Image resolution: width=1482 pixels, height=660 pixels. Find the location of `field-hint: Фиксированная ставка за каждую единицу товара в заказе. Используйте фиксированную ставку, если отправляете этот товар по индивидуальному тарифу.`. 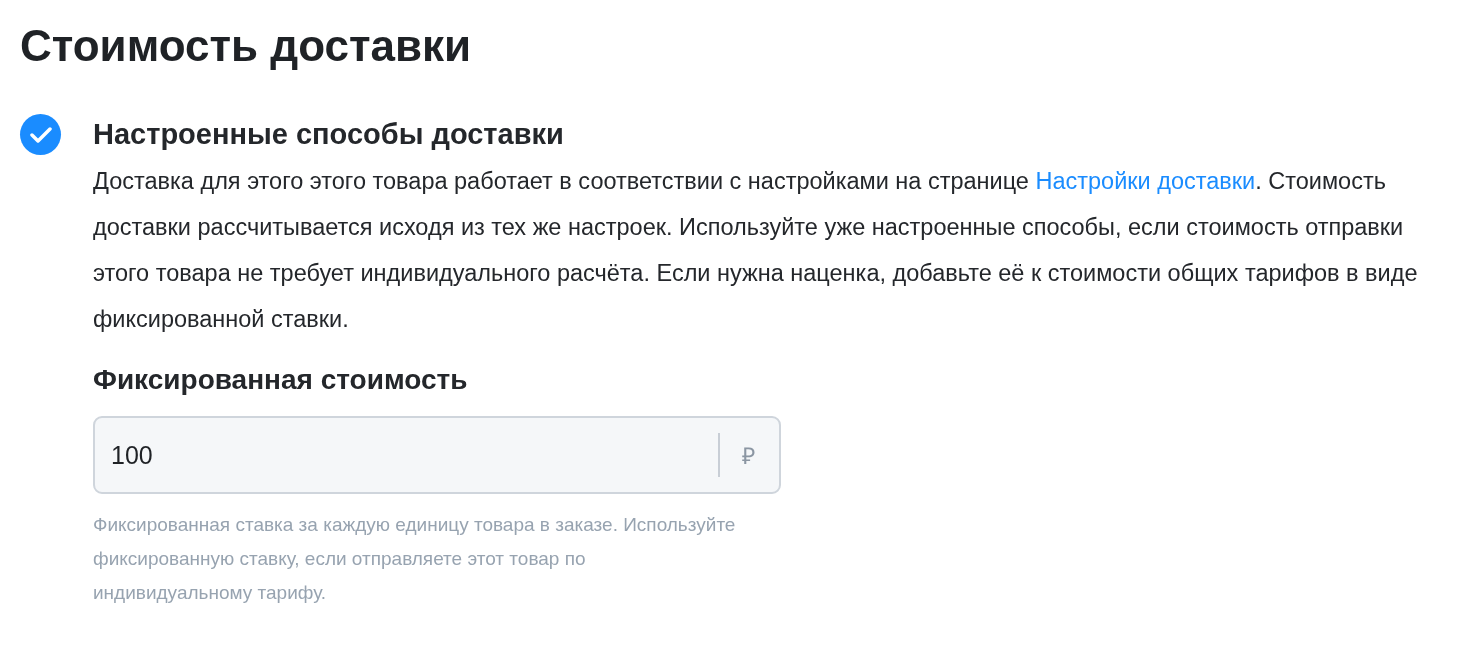

field-hint: Фиксированная ставка за каждую единицу товара в заказе. Используйте фиксированную ставку, если отправляете этот товар по индивидуальному тарифу. is located at coordinates (415, 559).